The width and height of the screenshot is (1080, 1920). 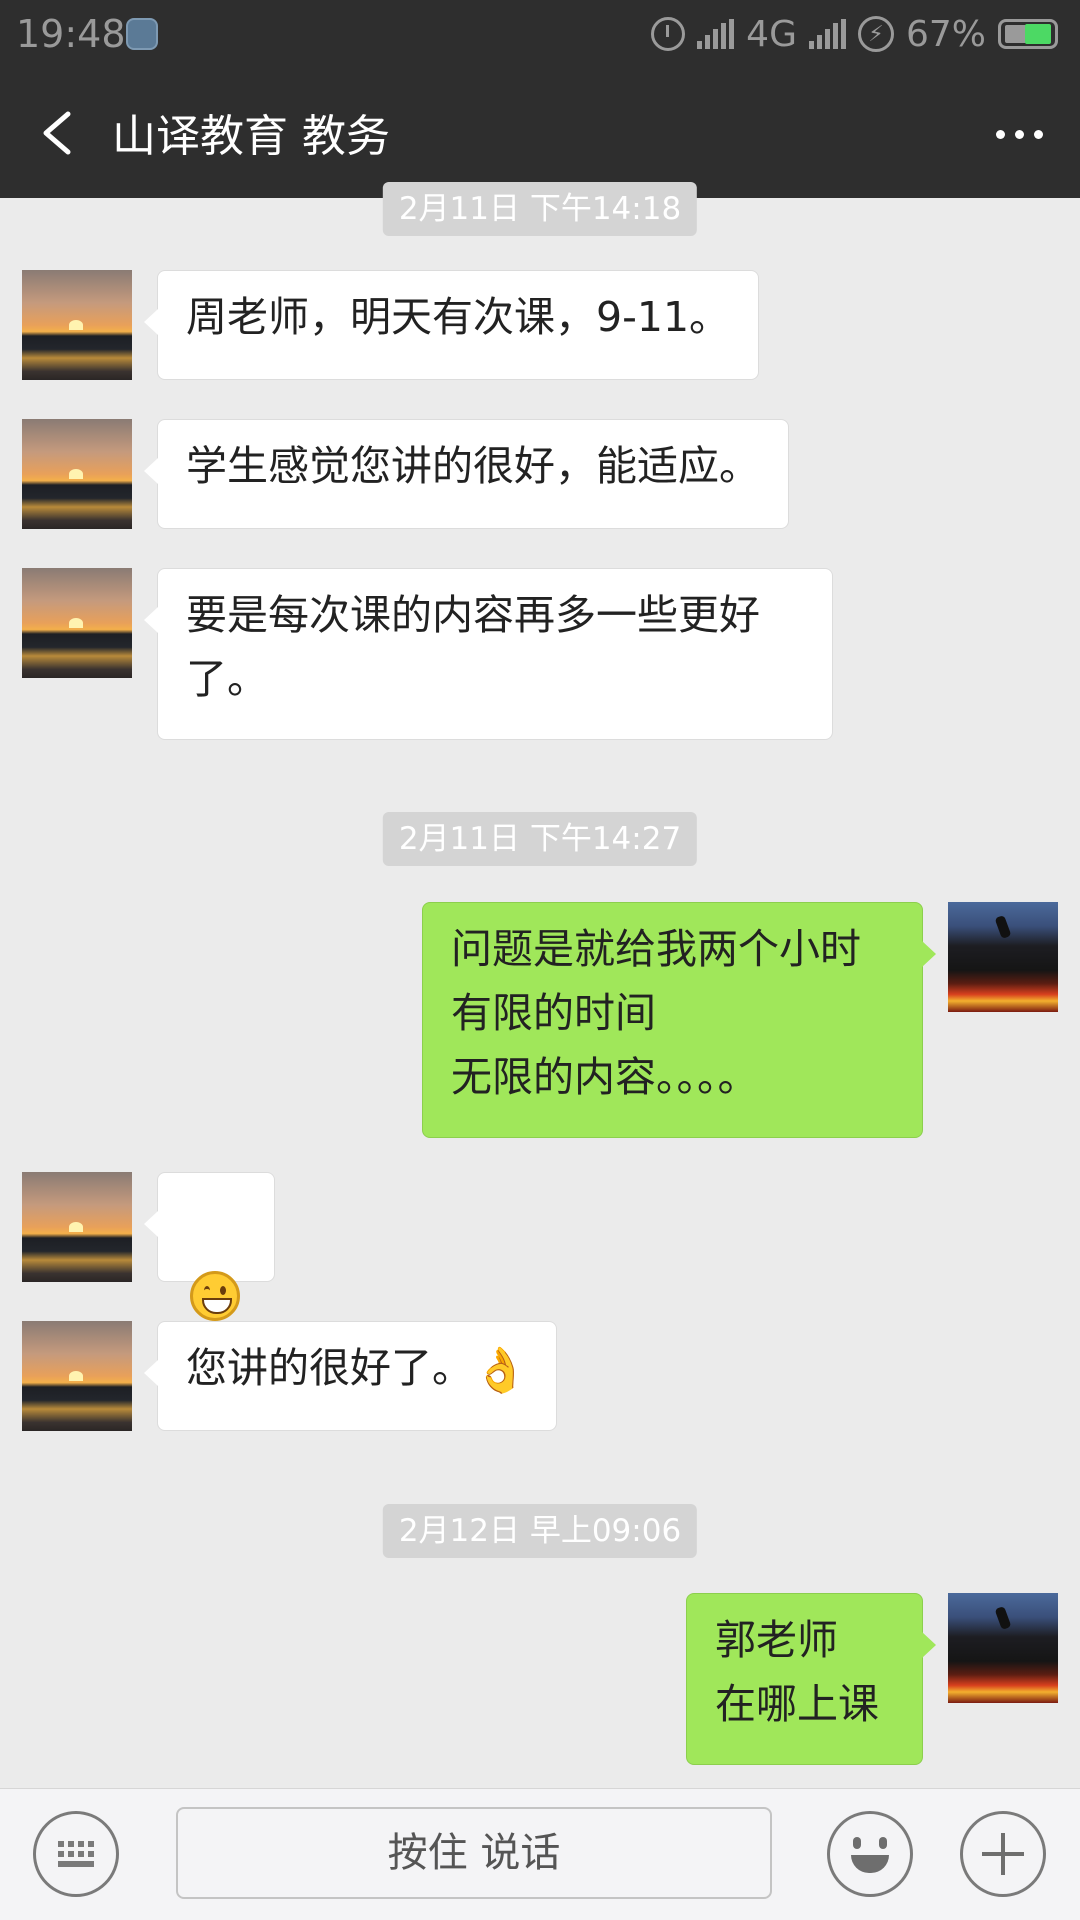 I want to click on message-bubble-received: 学生感觉您讲的很好，能适应。, so click(x=466, y=474).